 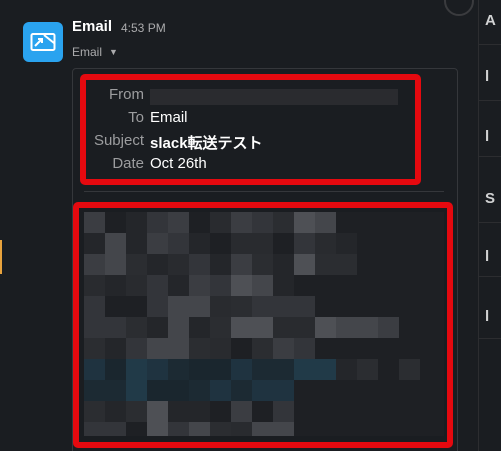 I want to click on envelope-share-icon, so click(x=43, y=42).